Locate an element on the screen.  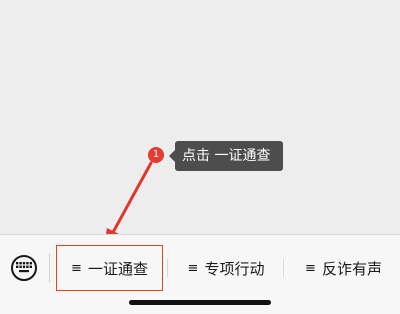
menu-button-zhuanxiangxingdong: ≡ 专项行动 is located at coordinates (226, 268).